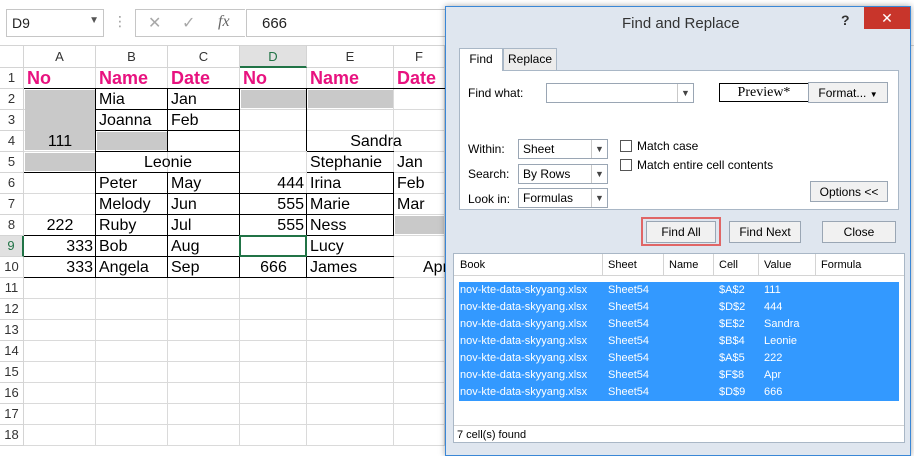 The width and height of the screenshot is (914, 456). I want to click on column-header-d: D, so click(273, 57).